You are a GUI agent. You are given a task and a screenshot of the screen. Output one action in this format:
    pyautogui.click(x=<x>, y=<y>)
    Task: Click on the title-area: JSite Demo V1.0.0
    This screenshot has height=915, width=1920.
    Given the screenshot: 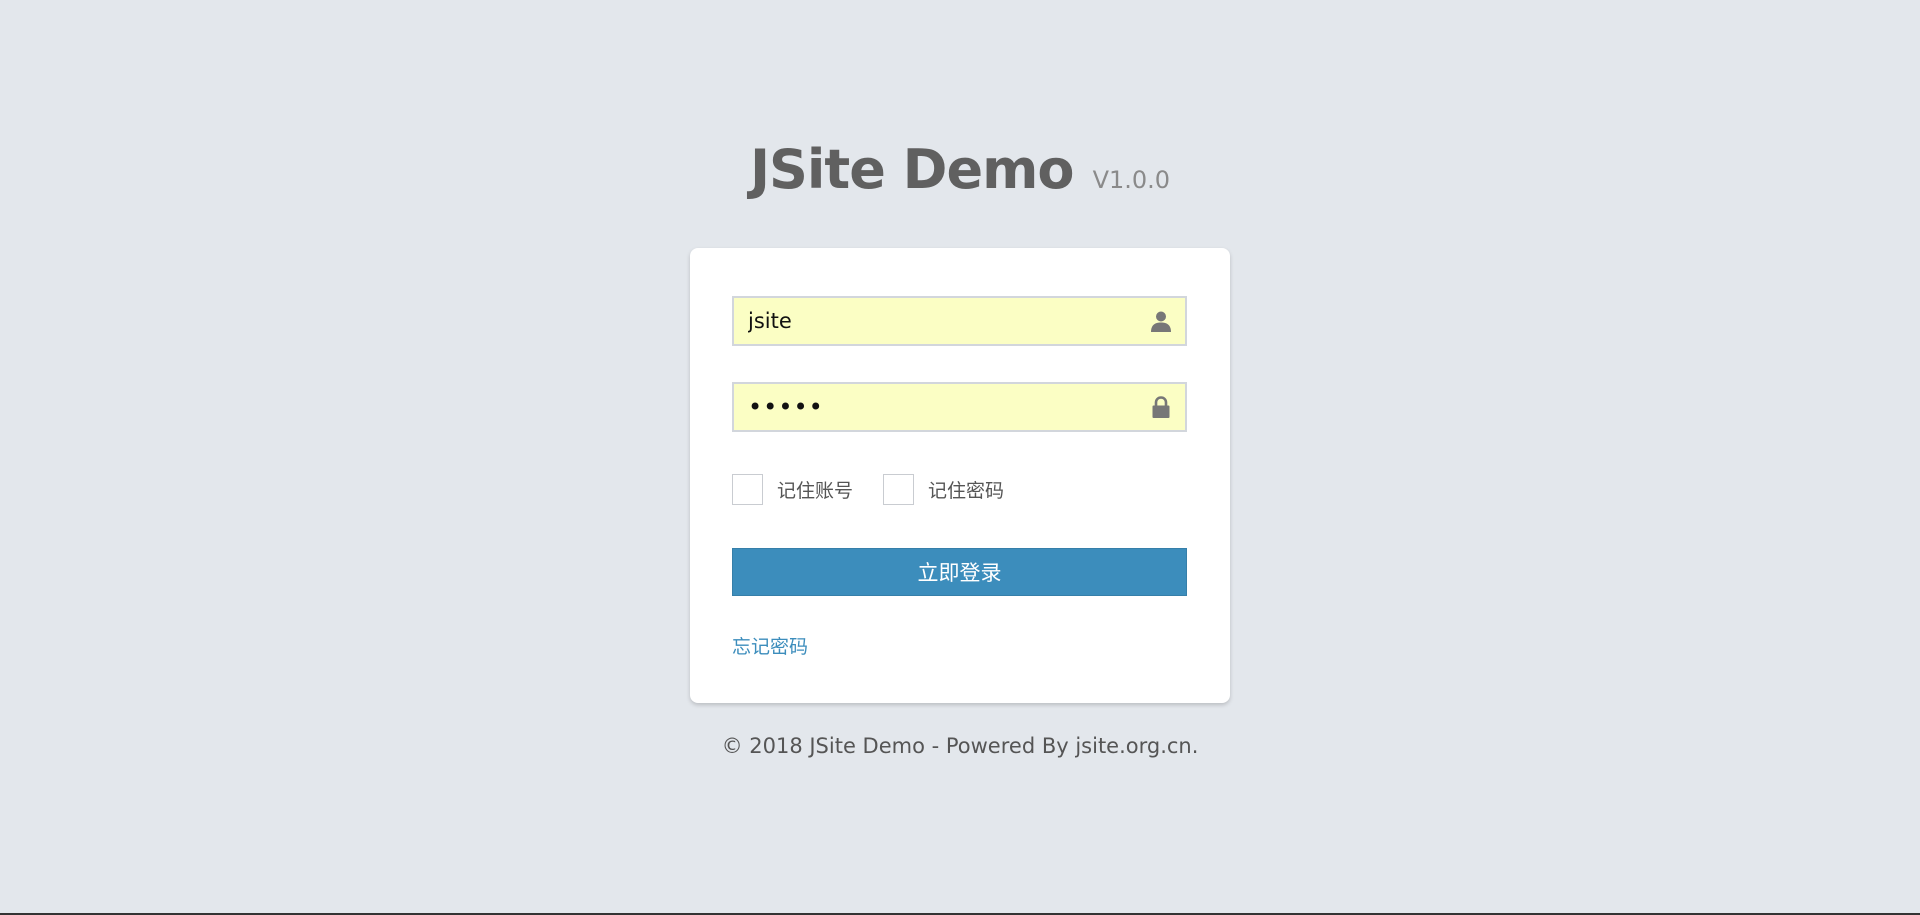 What is the action you would take?
    pyautogui.click(x=960, y=169)
    